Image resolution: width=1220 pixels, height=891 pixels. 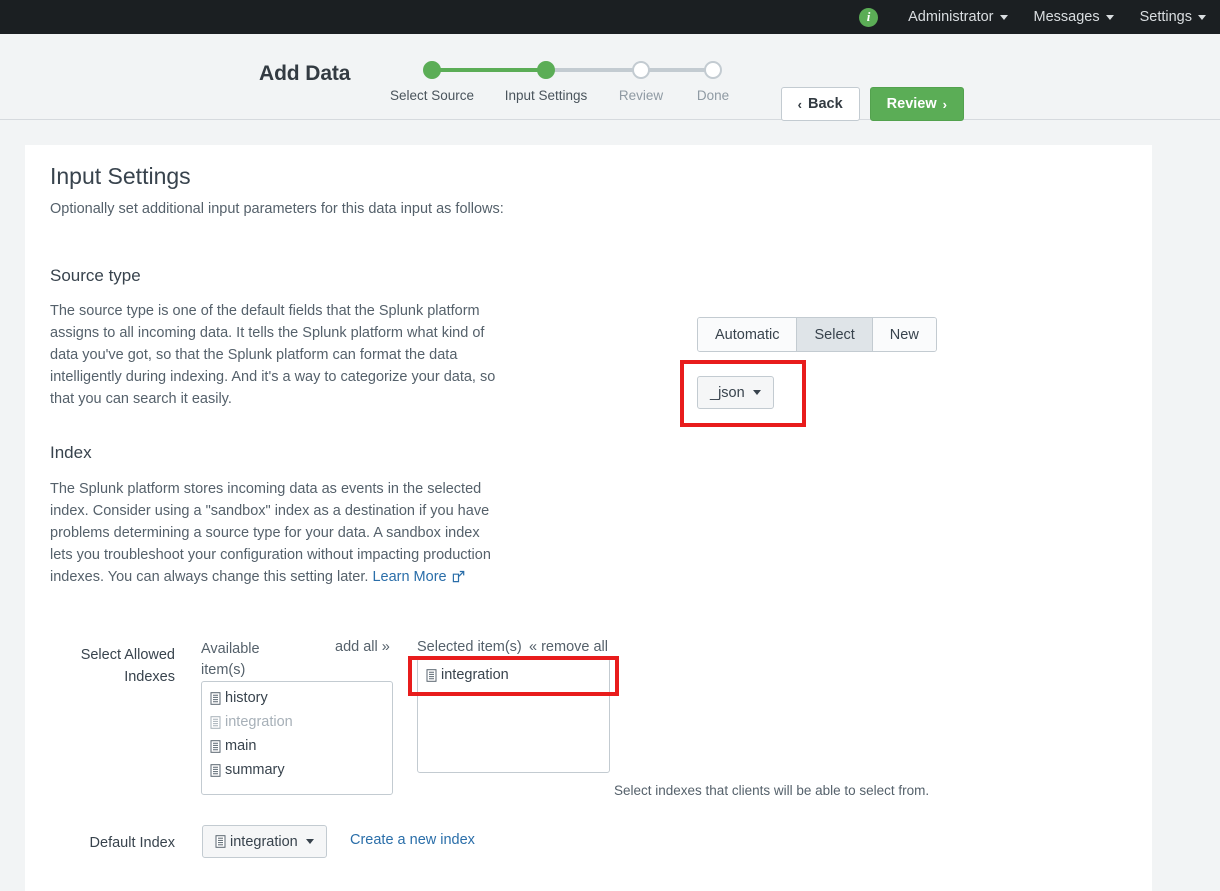 What do you see at coordinates (412, 840) in the screenshot?
I see `create-new-index-link: Create a new index` at bounding box center [412, 840].